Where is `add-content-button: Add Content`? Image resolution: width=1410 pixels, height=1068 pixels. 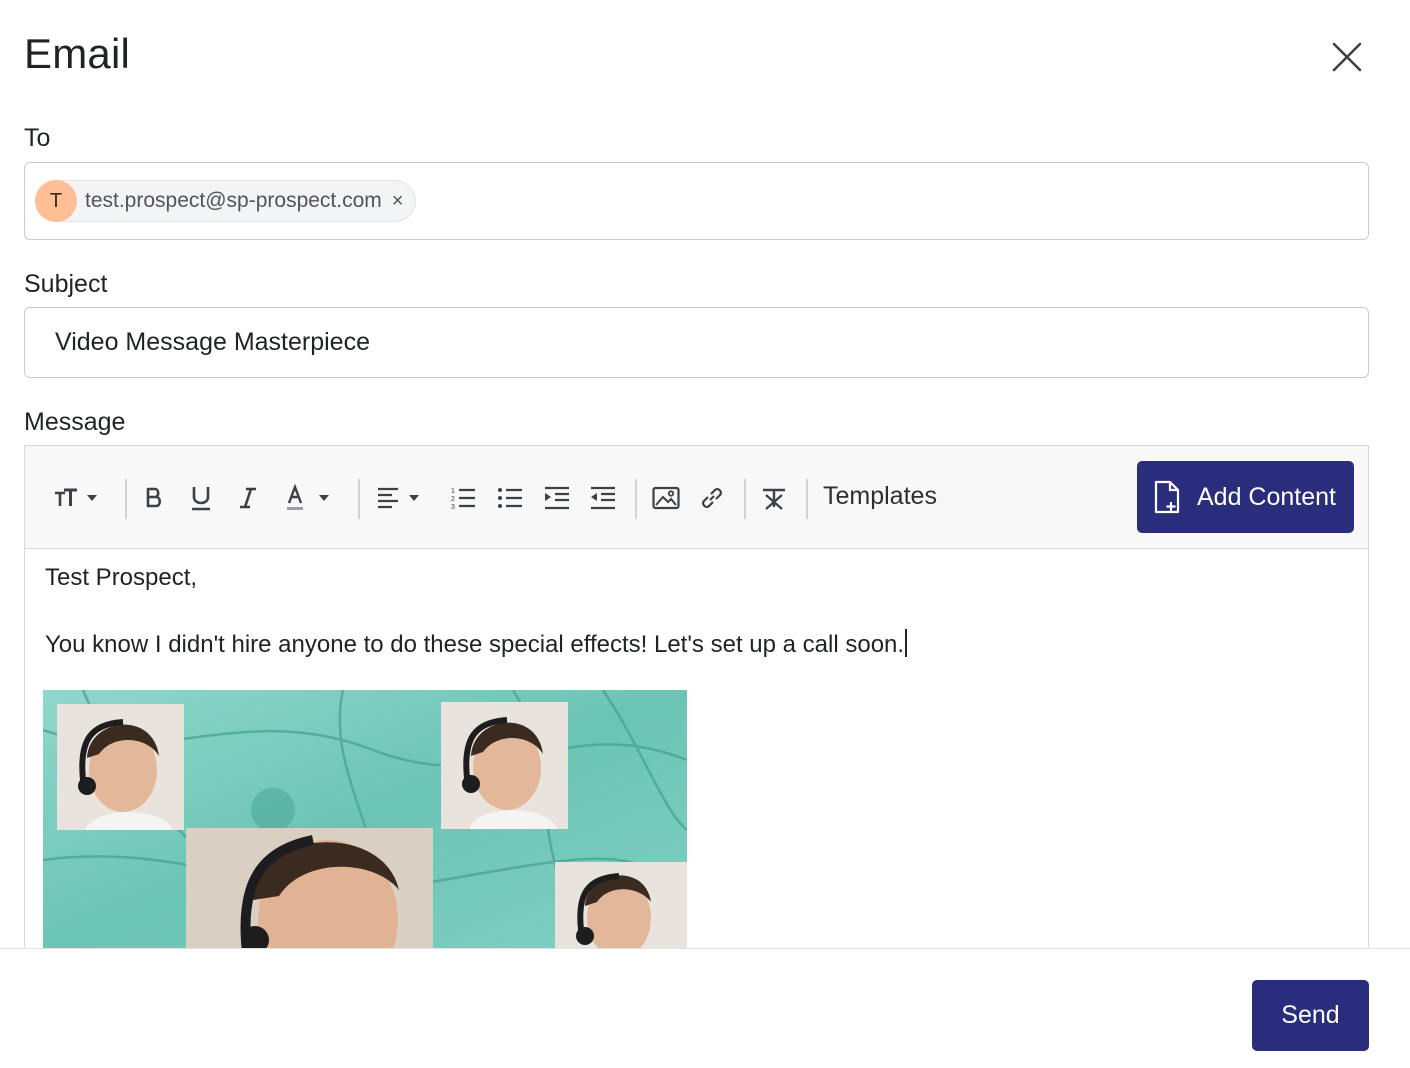 add-content-button: Add Content is located at coordinates (1245, 497).